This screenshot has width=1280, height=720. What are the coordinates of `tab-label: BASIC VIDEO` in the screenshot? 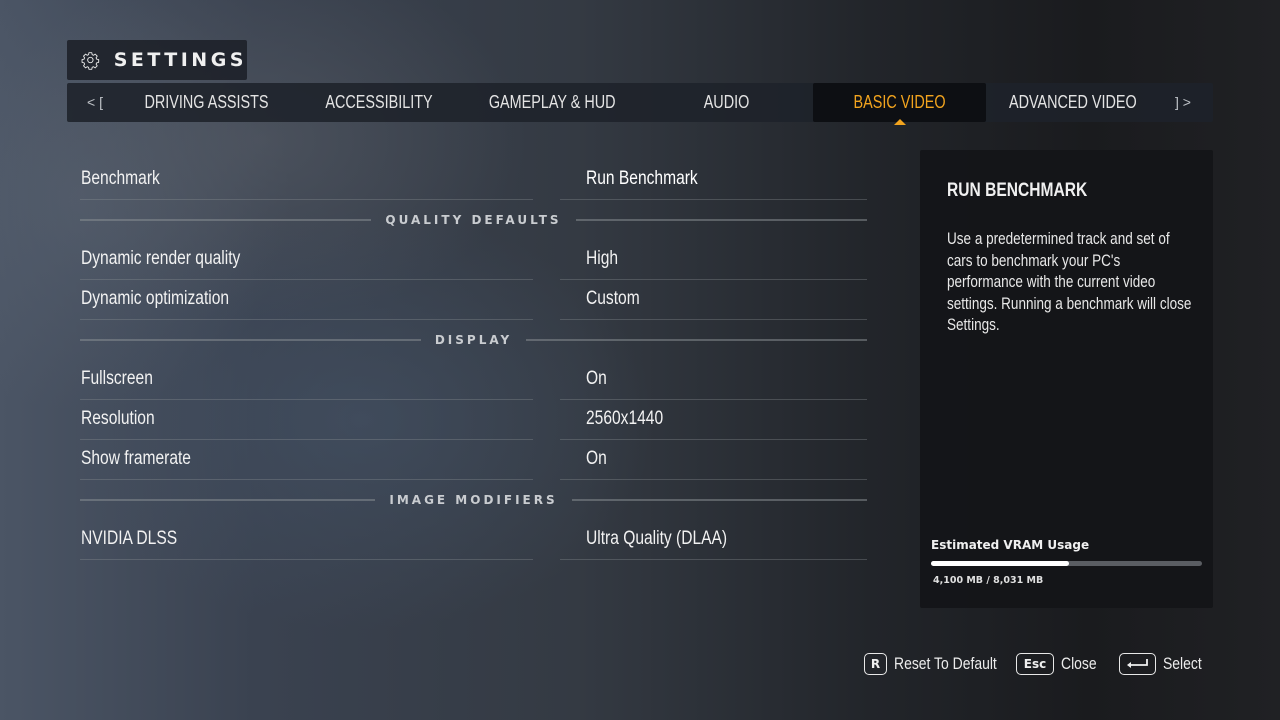 It's located at (899, 102).